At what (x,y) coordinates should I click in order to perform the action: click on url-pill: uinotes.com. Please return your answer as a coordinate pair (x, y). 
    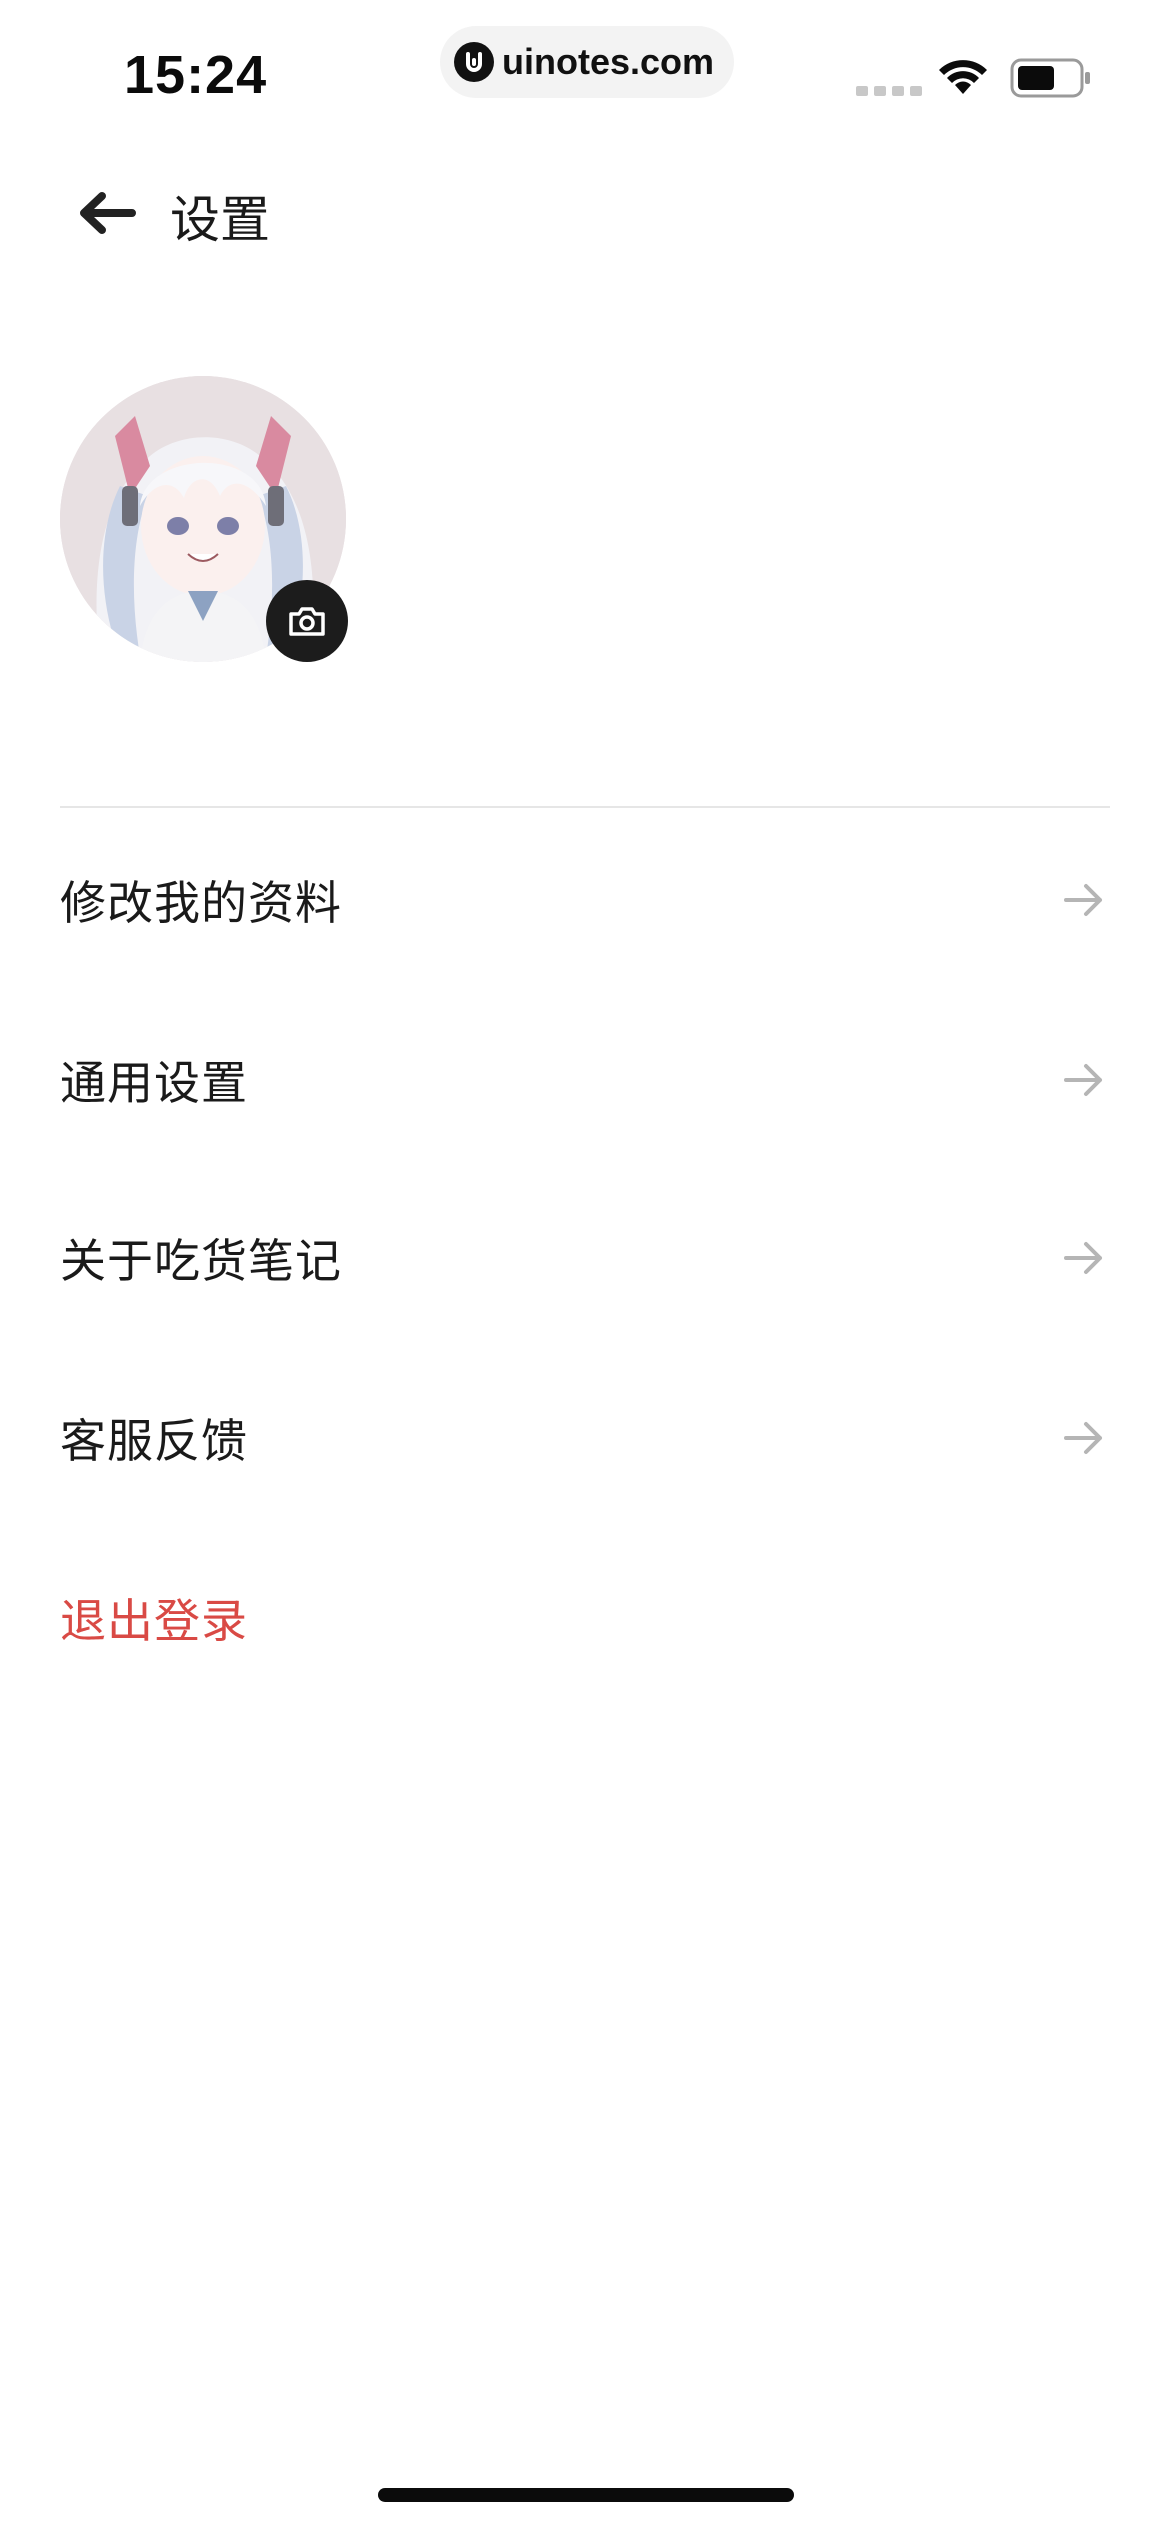
    Looking at the image, I should click on (587, 62).